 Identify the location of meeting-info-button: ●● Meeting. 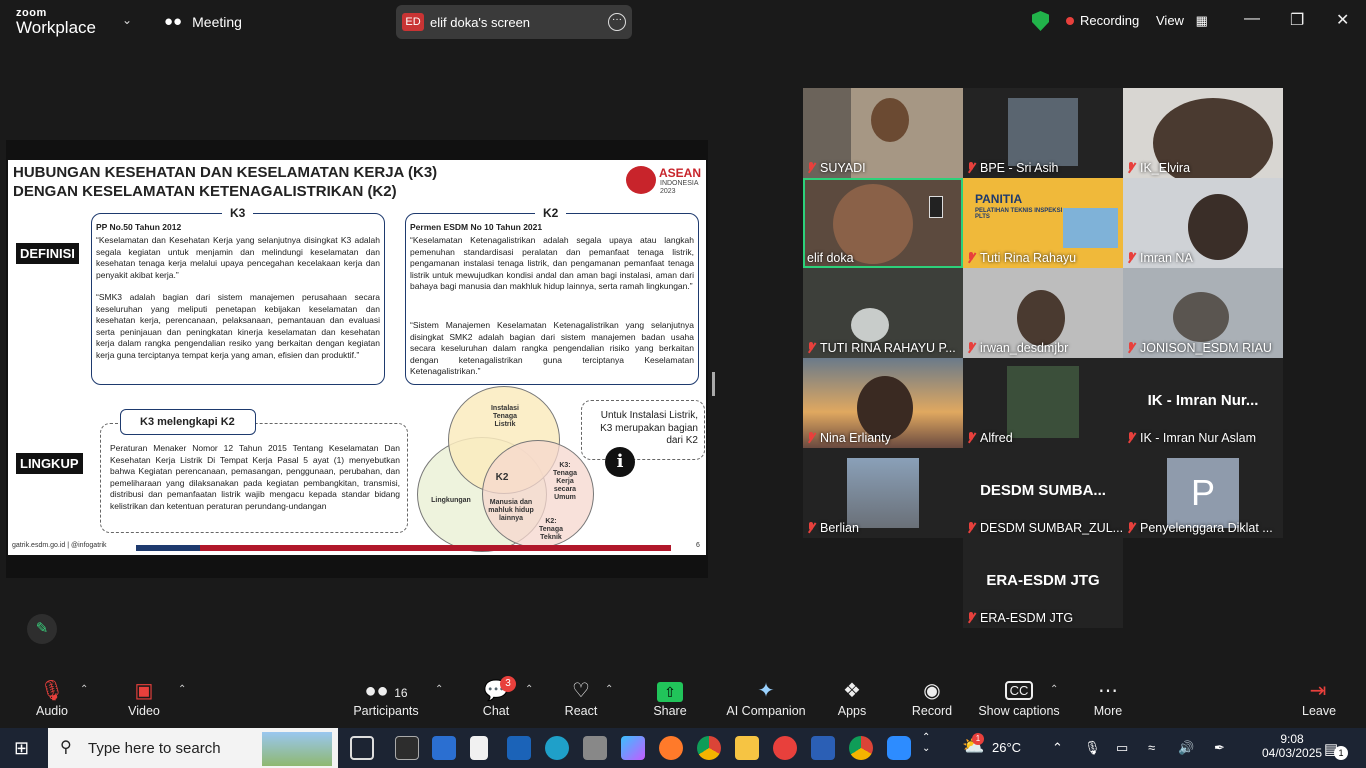
(203, 21).